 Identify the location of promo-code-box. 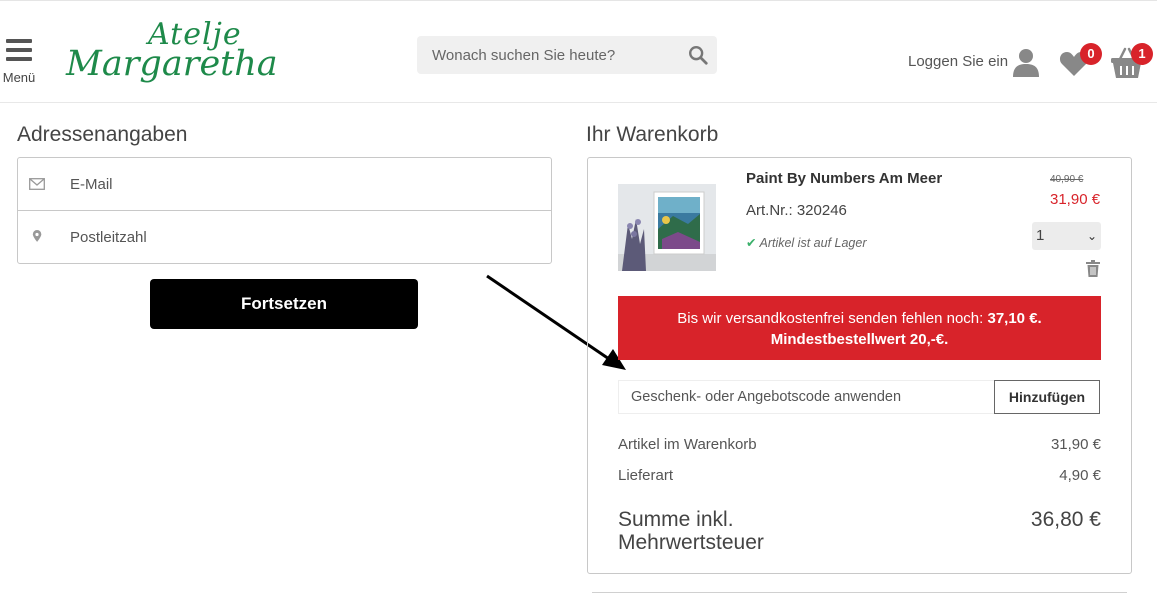
(806, 397).